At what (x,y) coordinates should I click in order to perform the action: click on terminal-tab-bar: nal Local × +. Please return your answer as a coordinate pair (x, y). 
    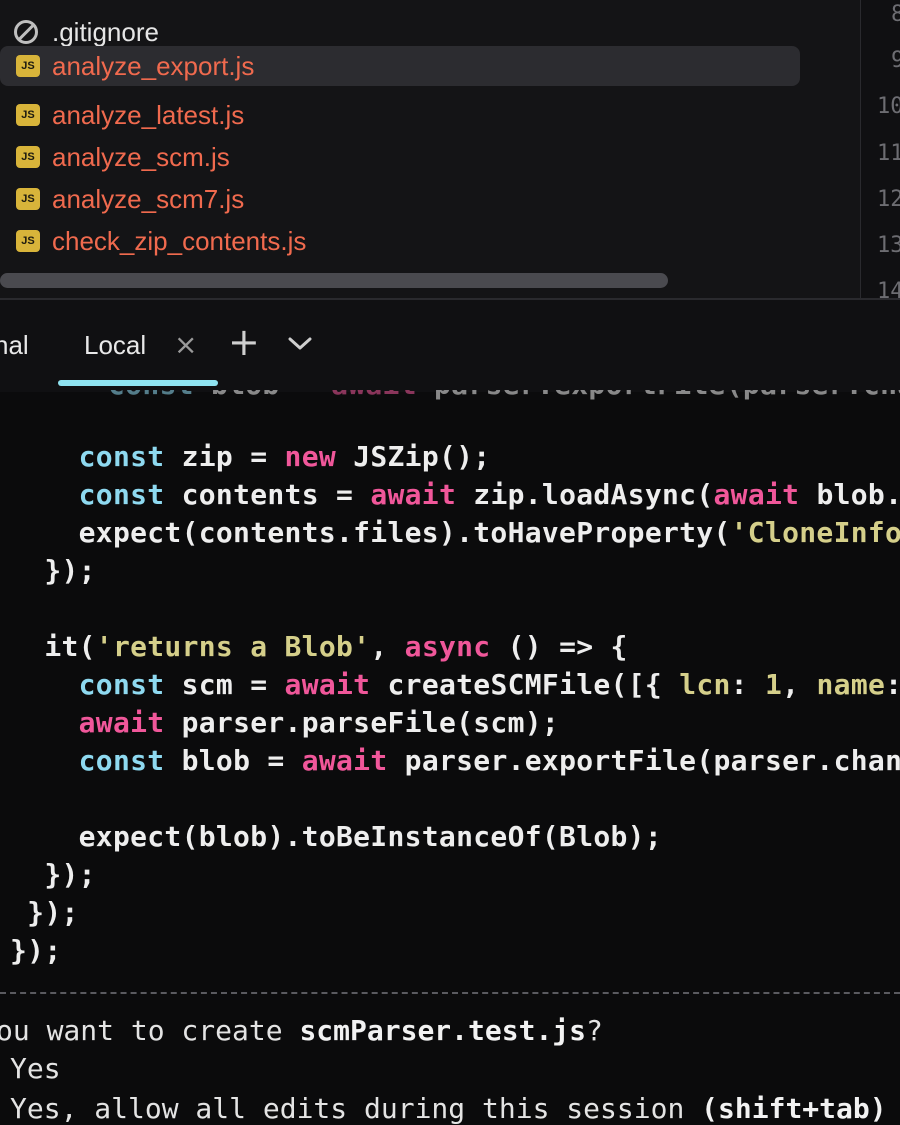
    Looking at the image, I should click on (450, 345).